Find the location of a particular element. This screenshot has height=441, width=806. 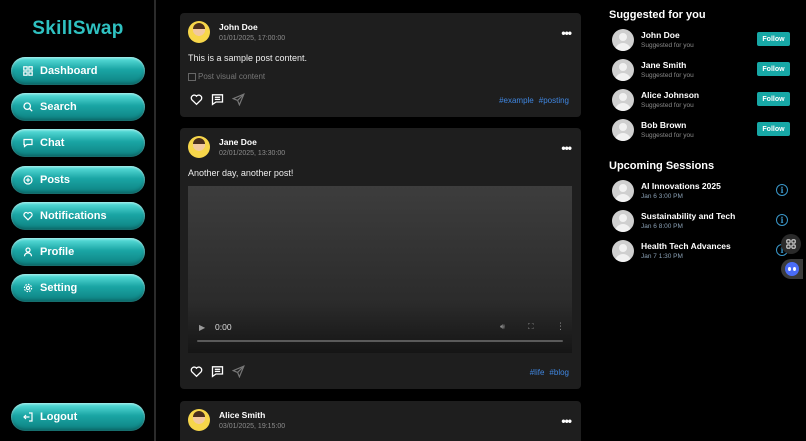

suggested-user: Alice Johnson Suggested for you Follow is located at coordinates (702, 100).